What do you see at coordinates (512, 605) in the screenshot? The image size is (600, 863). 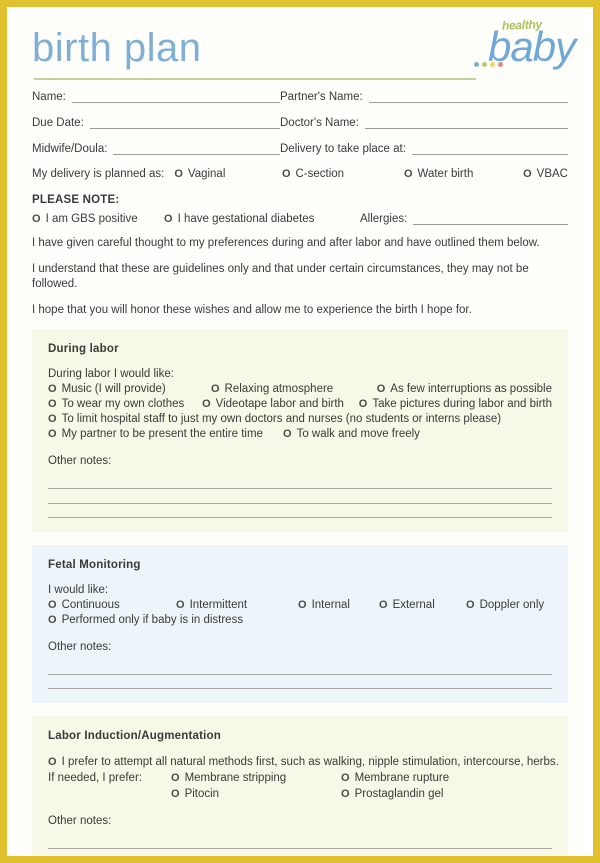 I see `radio-doppler-only-label: Doppler only` at bounding box center [512, 605].